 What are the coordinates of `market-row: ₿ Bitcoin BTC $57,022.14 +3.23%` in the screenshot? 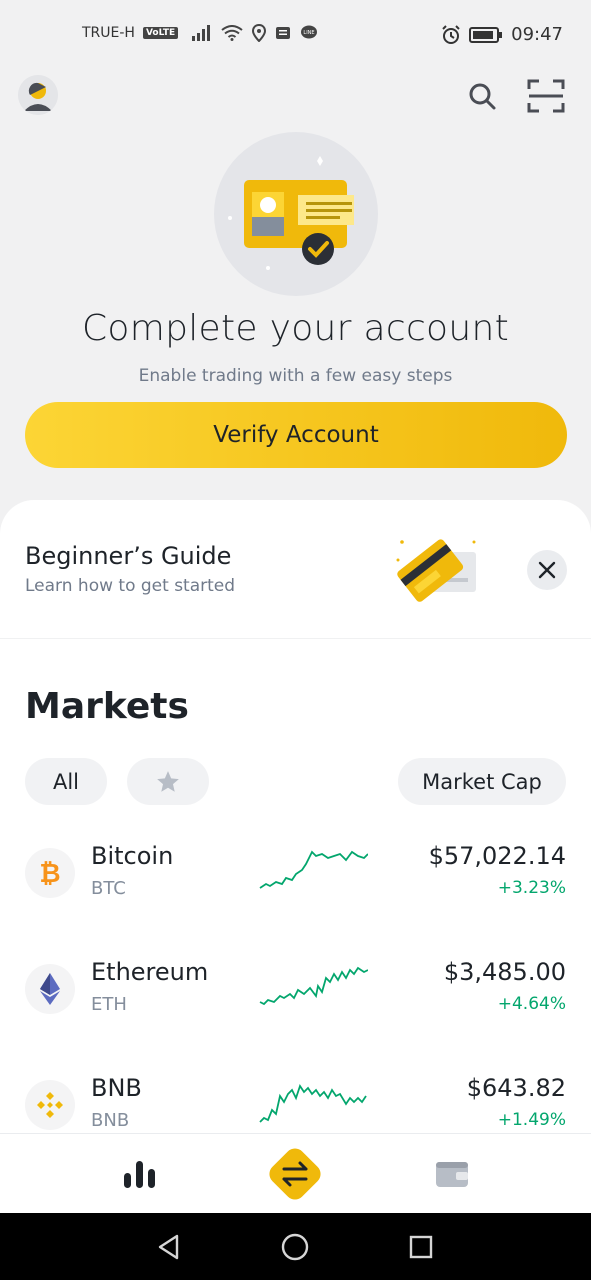 It's located at (295, 886).